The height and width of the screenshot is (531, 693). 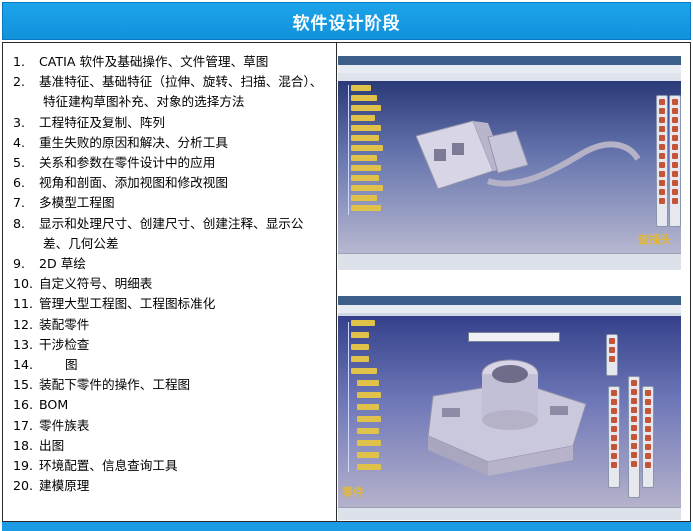 I want to click on list-item: 16. BOM, so click(x=41, y=405).